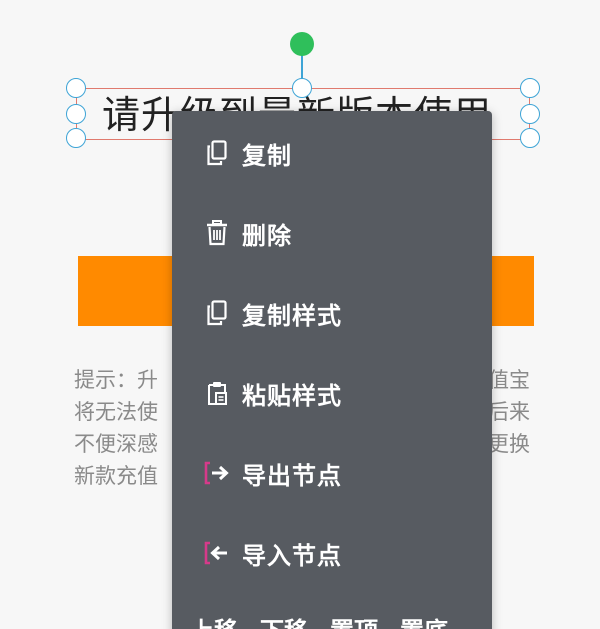  Describe the element at coordinates (217, 153) in the screenshot. I see `copy-icon` at that location.